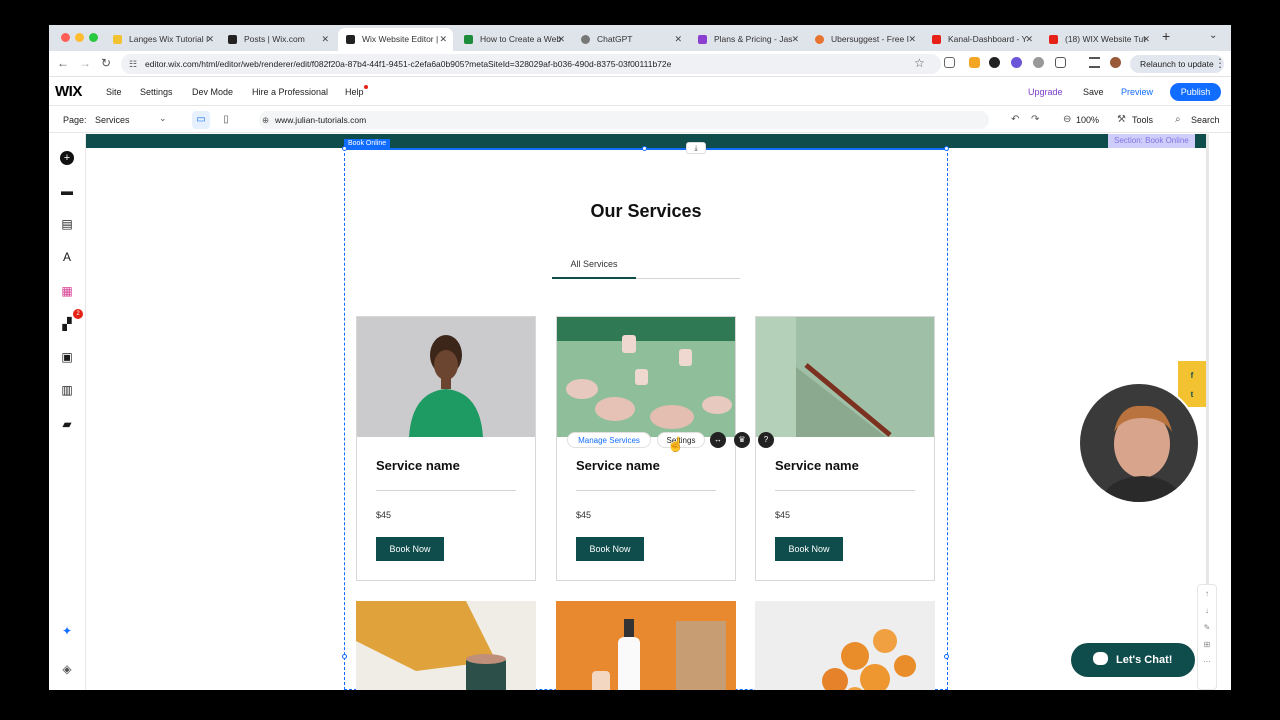 This screenshot has height=720, width=1280. Describe the element at coordinates (1177, 64) in the screenshot. I see `relaunch-button: Relaunch to update` at that location.